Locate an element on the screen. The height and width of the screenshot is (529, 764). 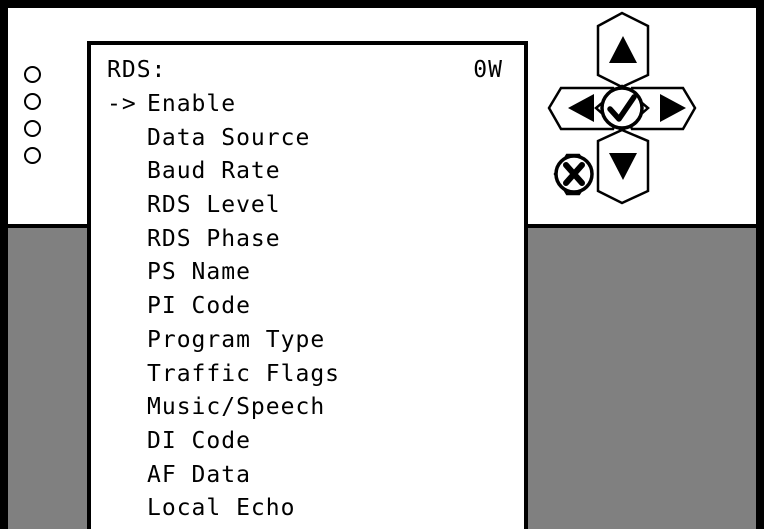
menu-item-label: Local Echo is located at coordinates (221, 508).